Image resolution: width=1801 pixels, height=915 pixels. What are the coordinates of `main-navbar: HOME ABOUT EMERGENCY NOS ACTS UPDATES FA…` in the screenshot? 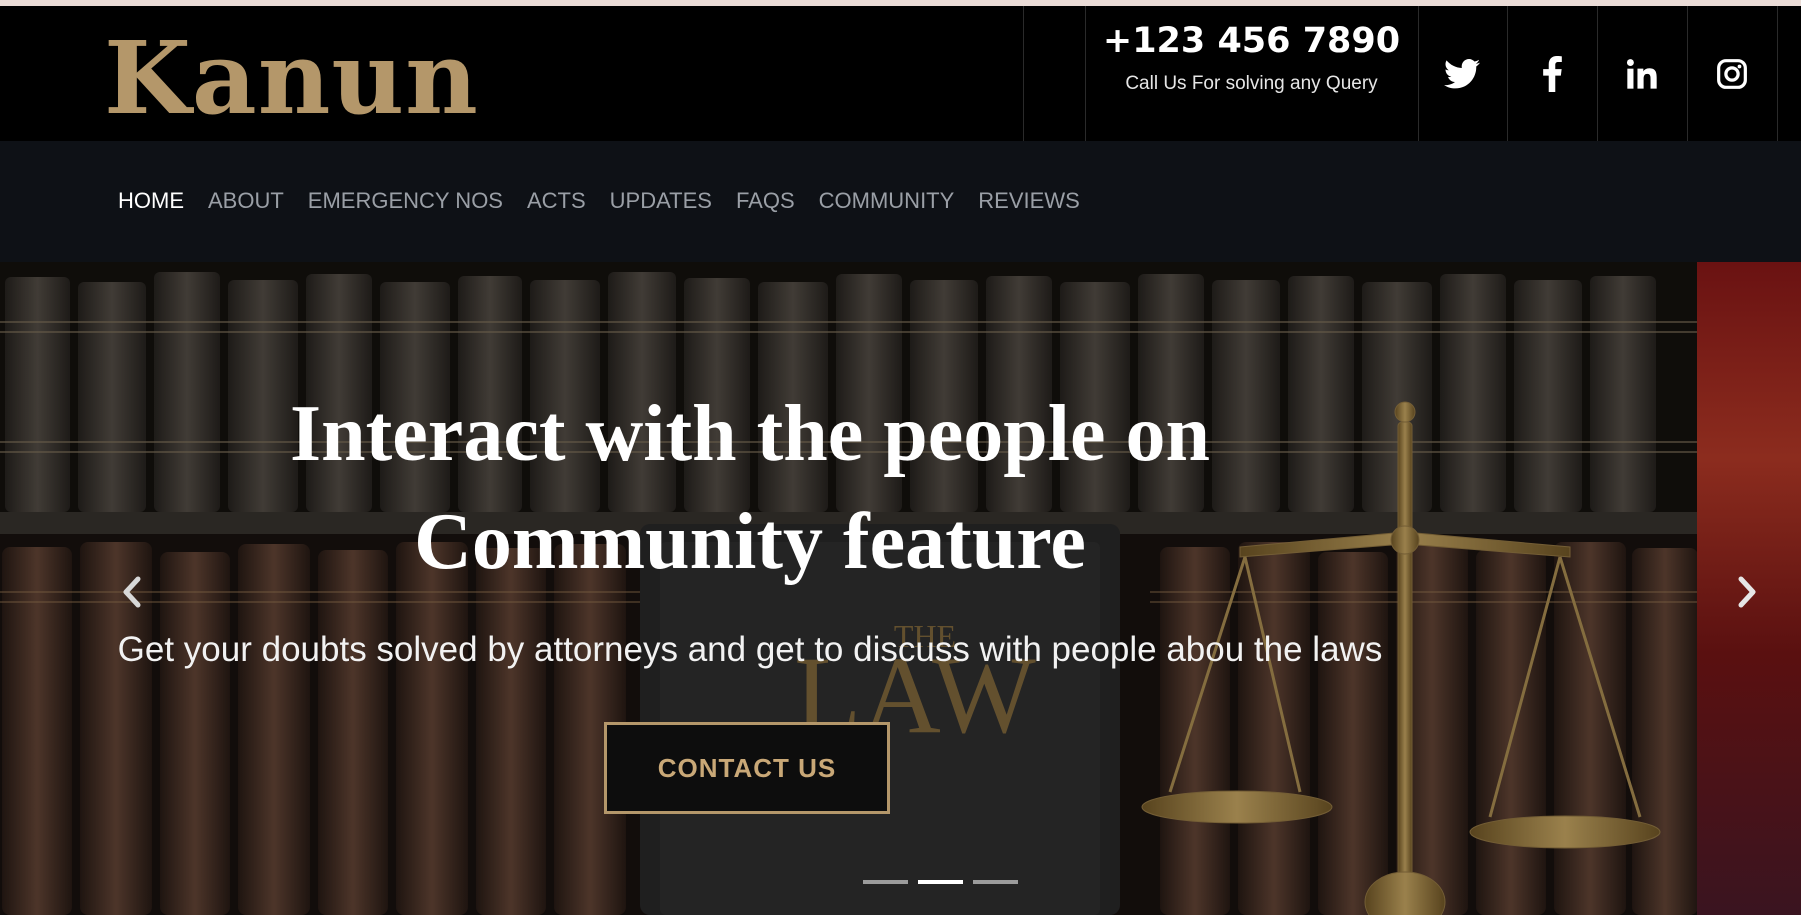 It's located at (900, 201).